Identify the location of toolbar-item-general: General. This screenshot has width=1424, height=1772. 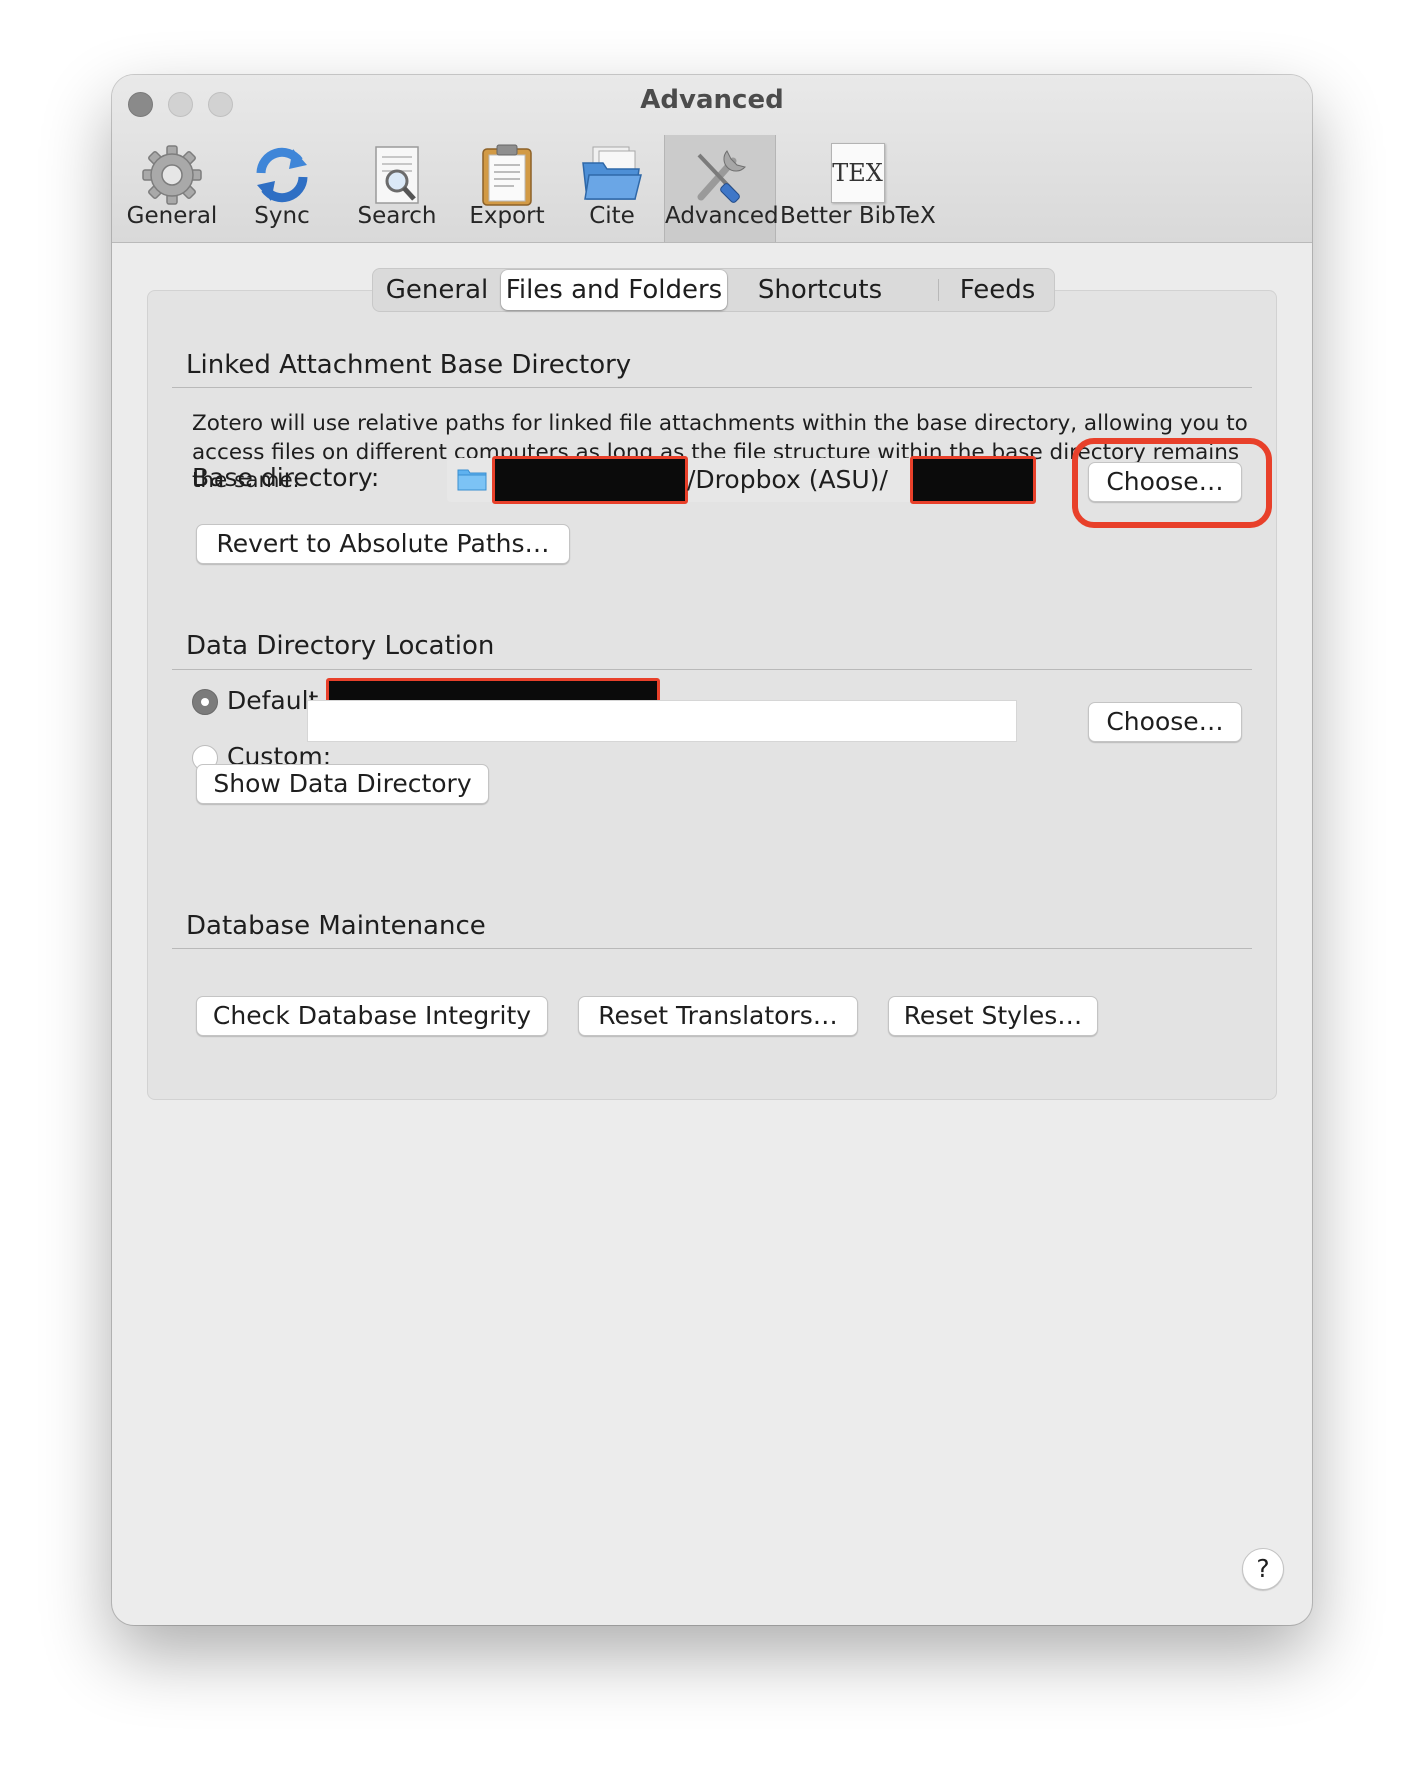
(172, 188).